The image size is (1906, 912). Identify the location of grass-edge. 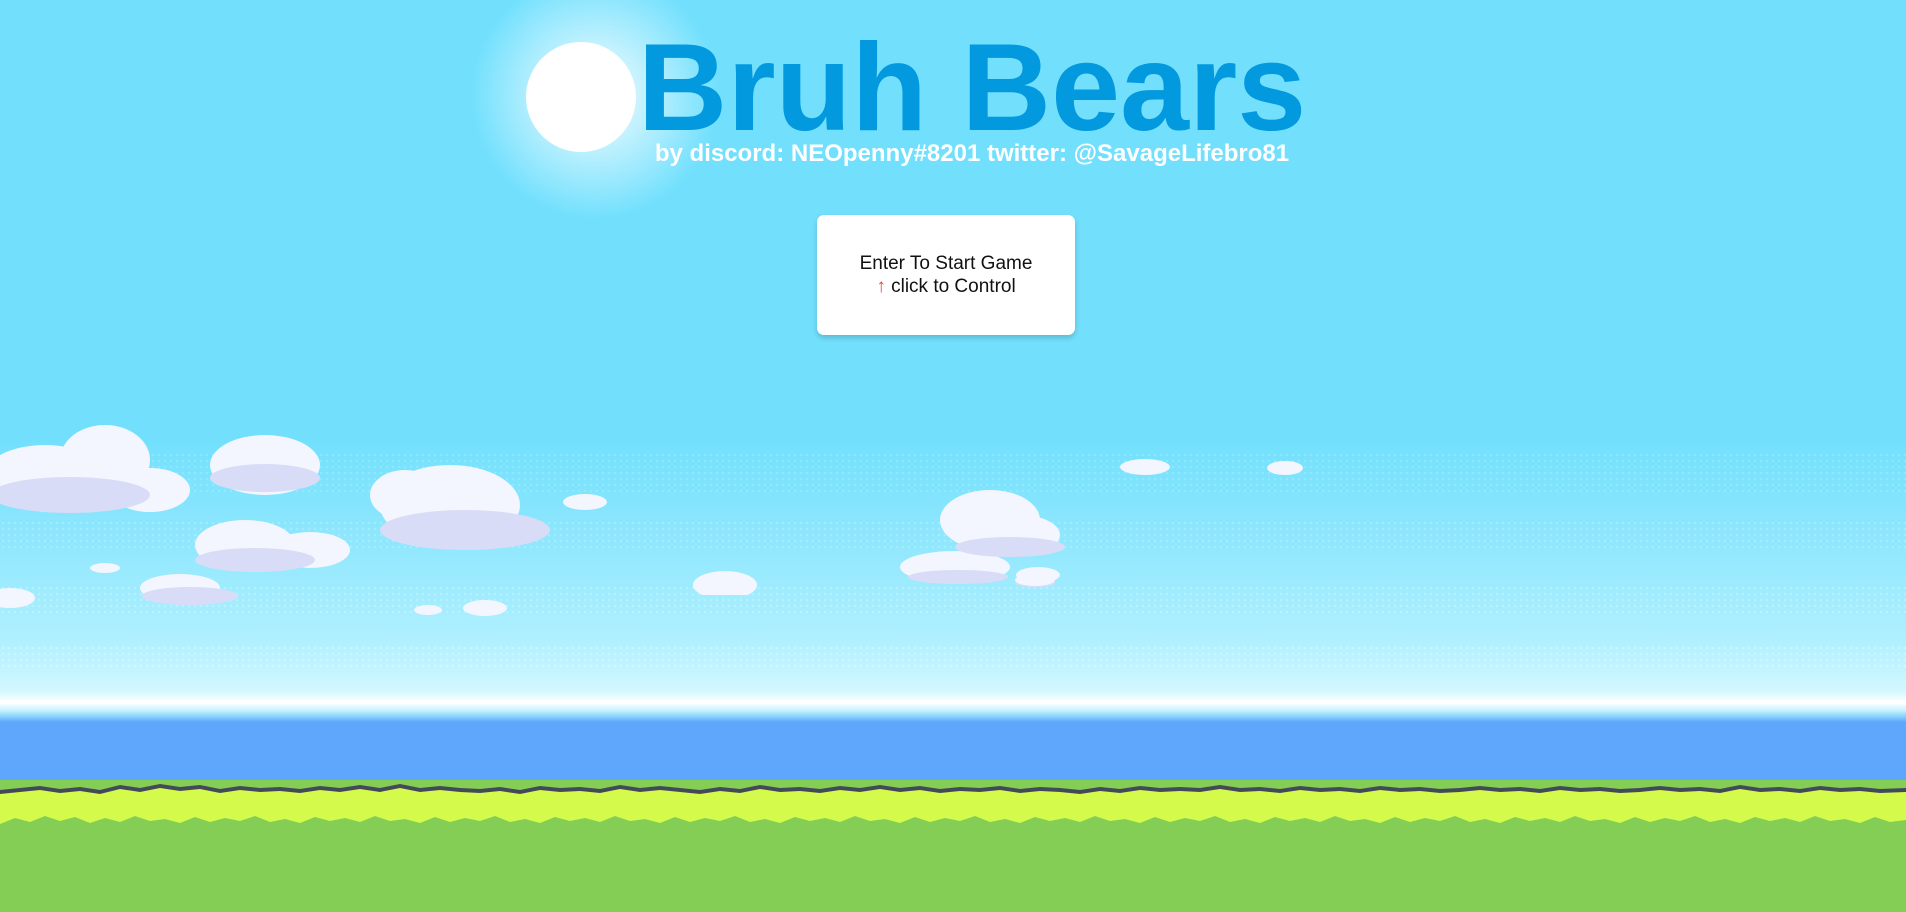
(953, 806).